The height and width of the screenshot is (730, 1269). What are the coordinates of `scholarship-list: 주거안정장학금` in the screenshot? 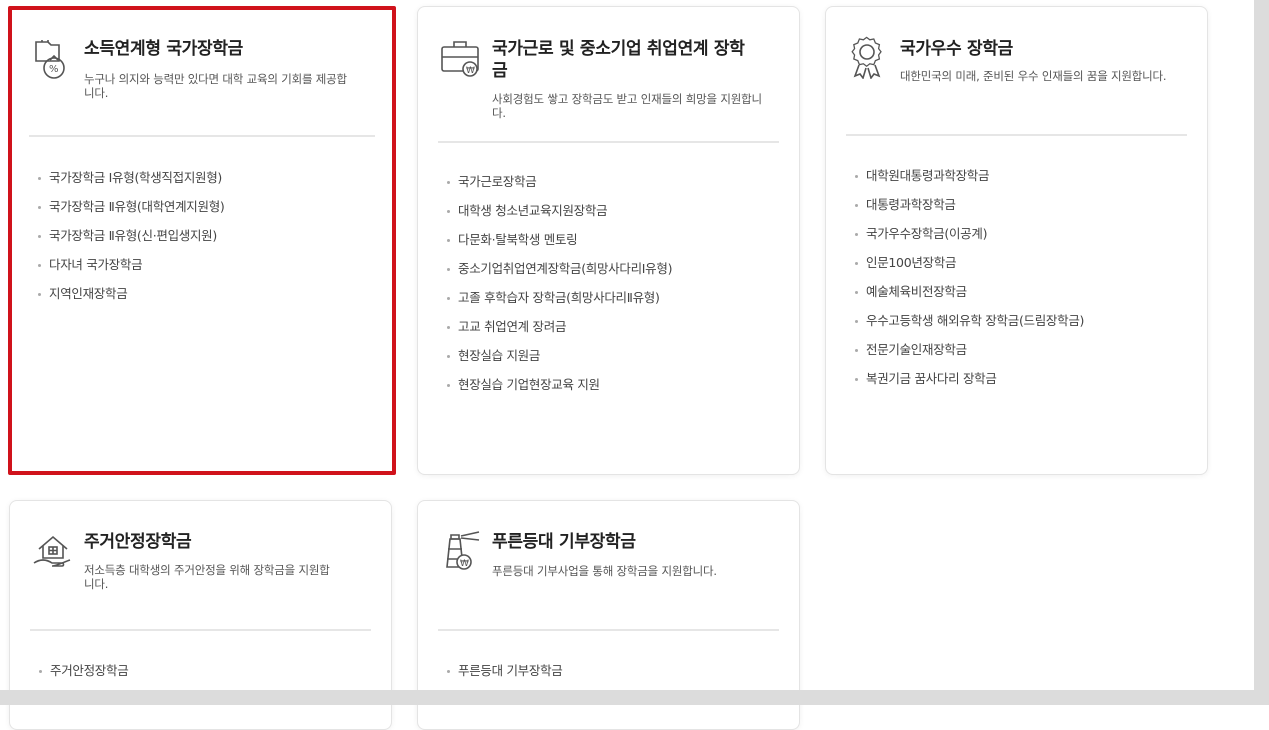 It's located at (205, 676).